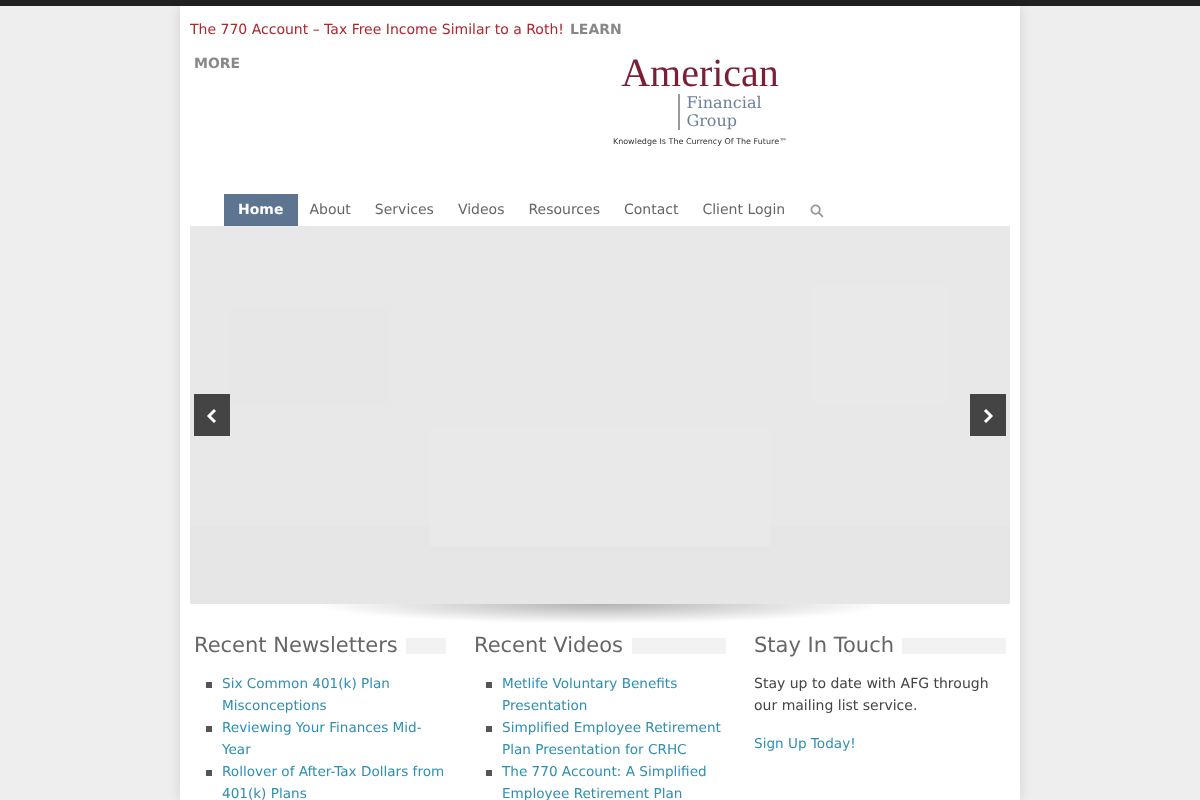 The height and width of the screenshot is (800, 1200). I want to click on widget-title: Recent Videos, so click(549, 646).